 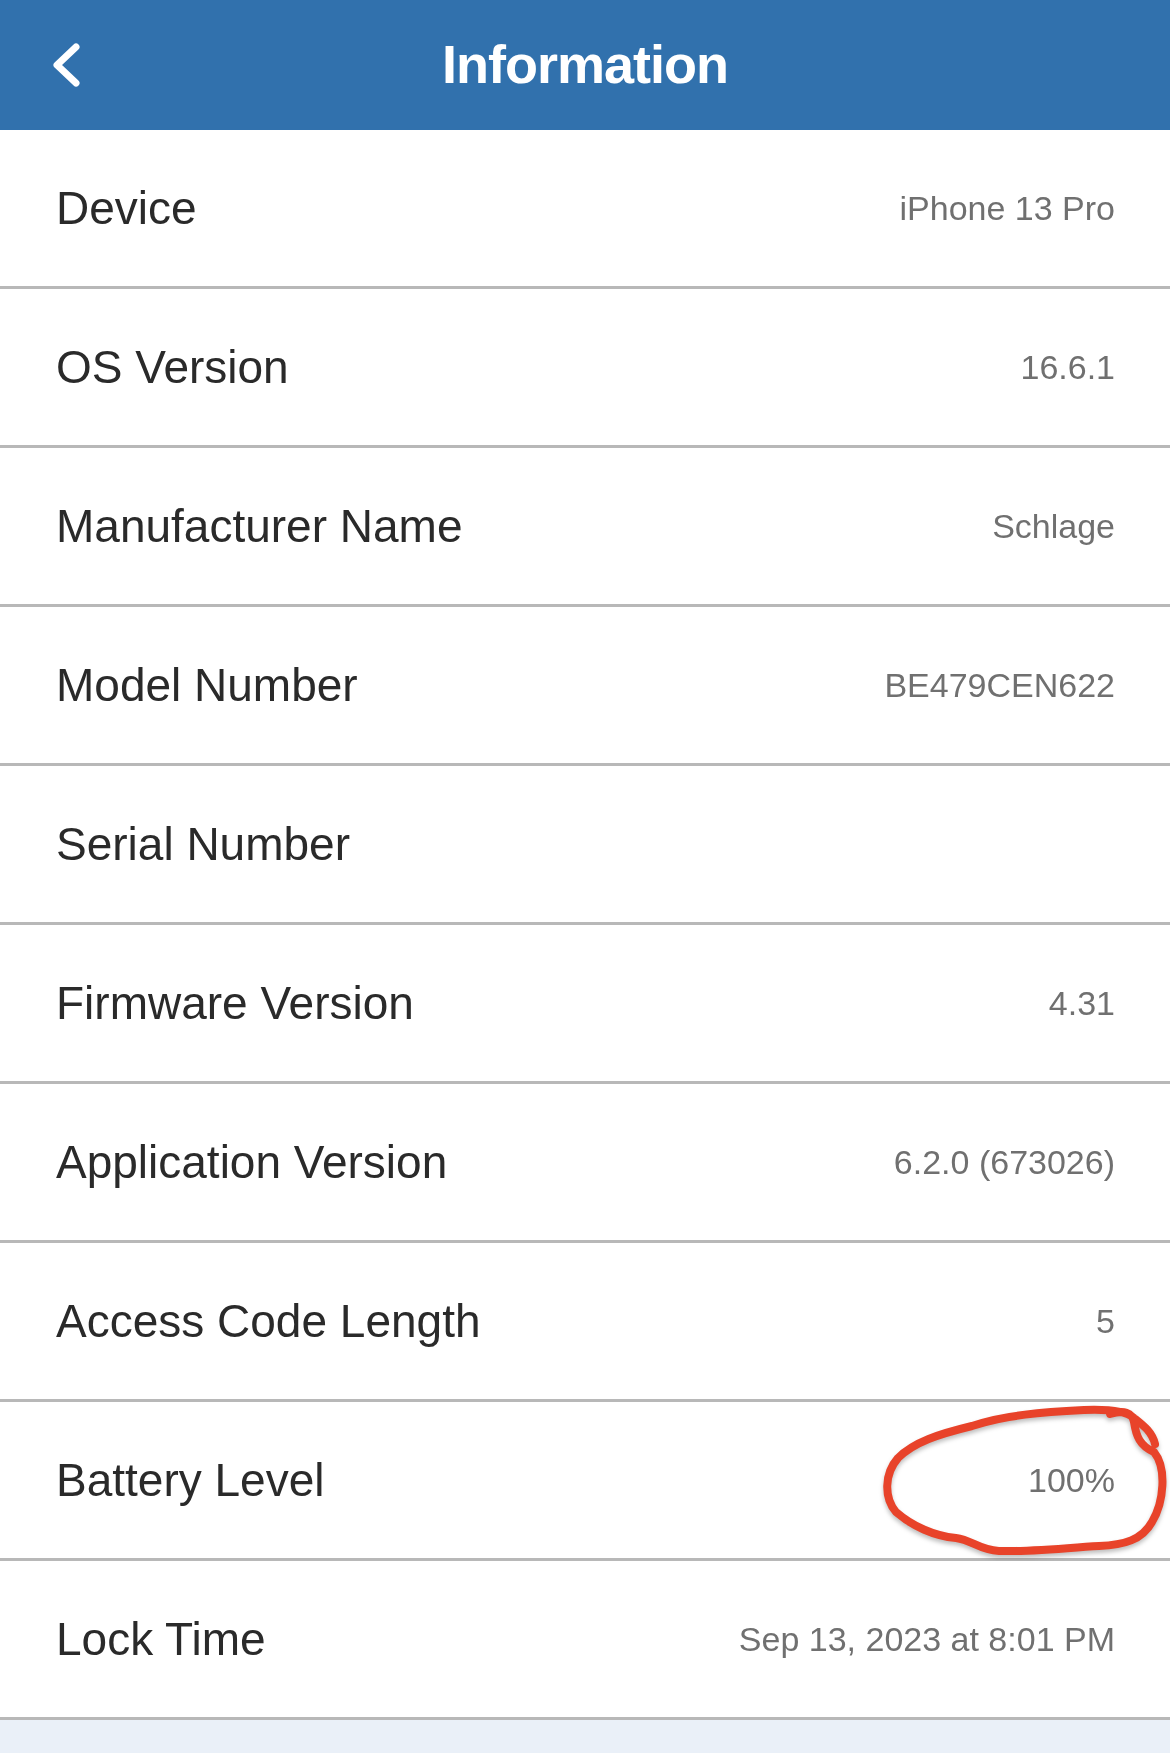 What do you see at coordinates (252, 1162) in the screenshot?
I see `info-label: Application Version` at bounding box center [252, 1162].